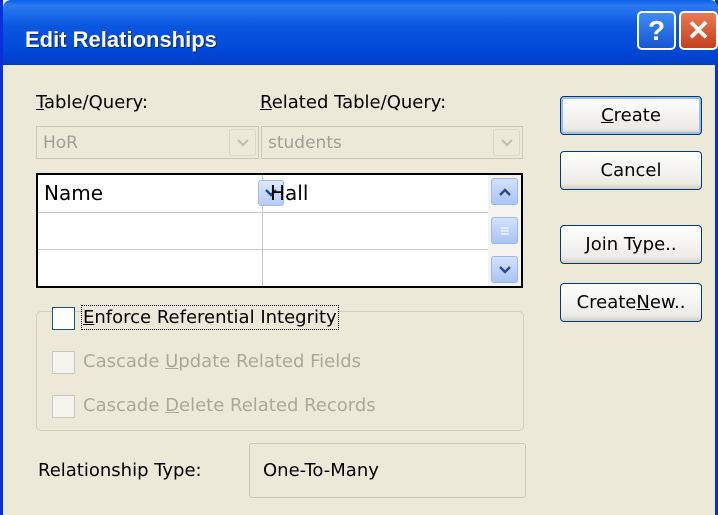 The height and width of the screenshot is (515, 718). Describe the element at coordinates (92, 102) in the screenshot. I see `table-query-label: Table/Query:` at that location.